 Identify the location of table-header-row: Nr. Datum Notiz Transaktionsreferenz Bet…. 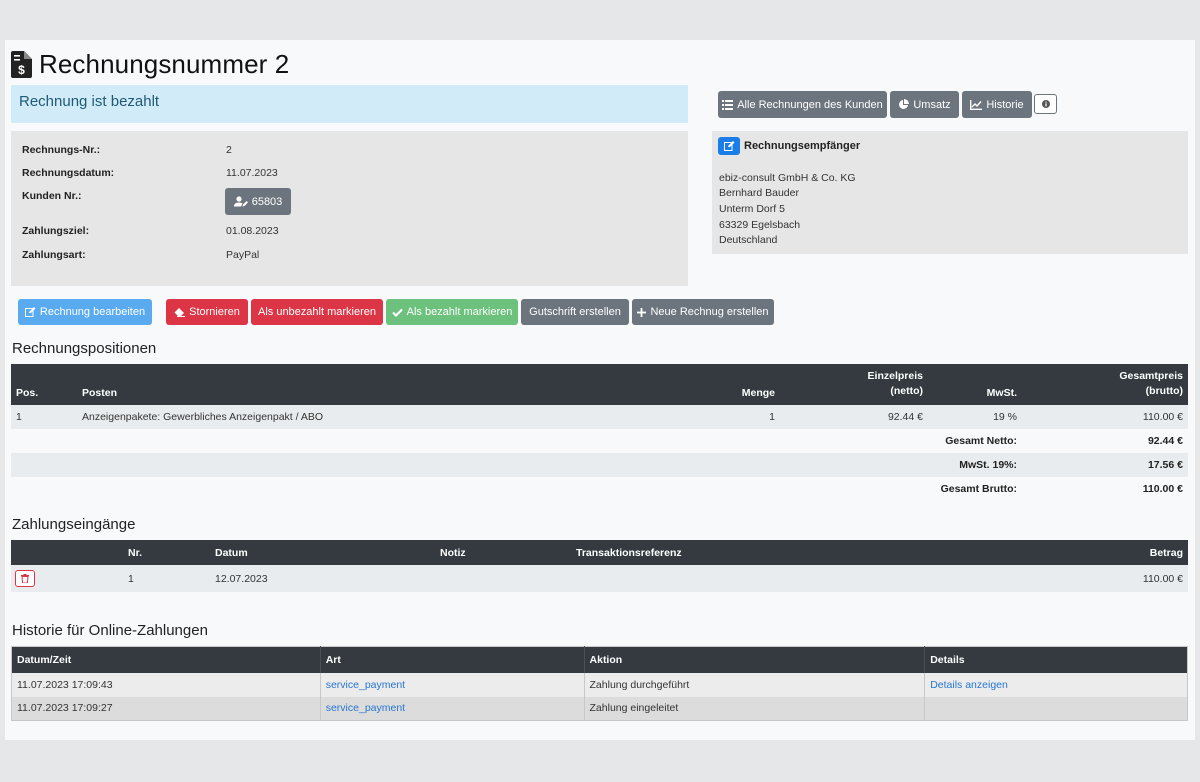
(599, 552).